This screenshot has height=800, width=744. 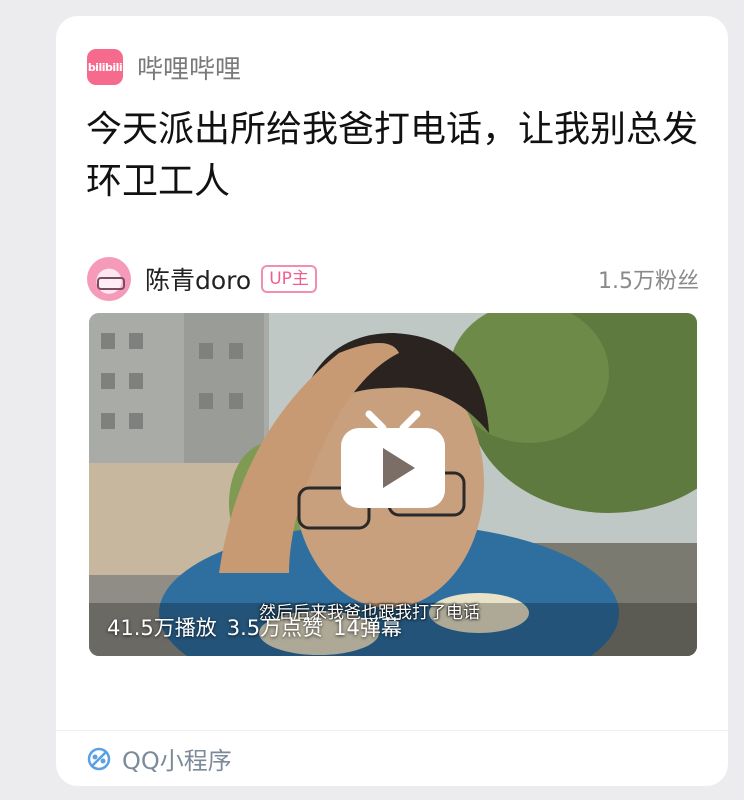 What do you see at coordinates (393, 279) in the screenshot?
I see `author-row: 陈青doro UP主 1.5万粉丝` at bounding box center [393, 279].